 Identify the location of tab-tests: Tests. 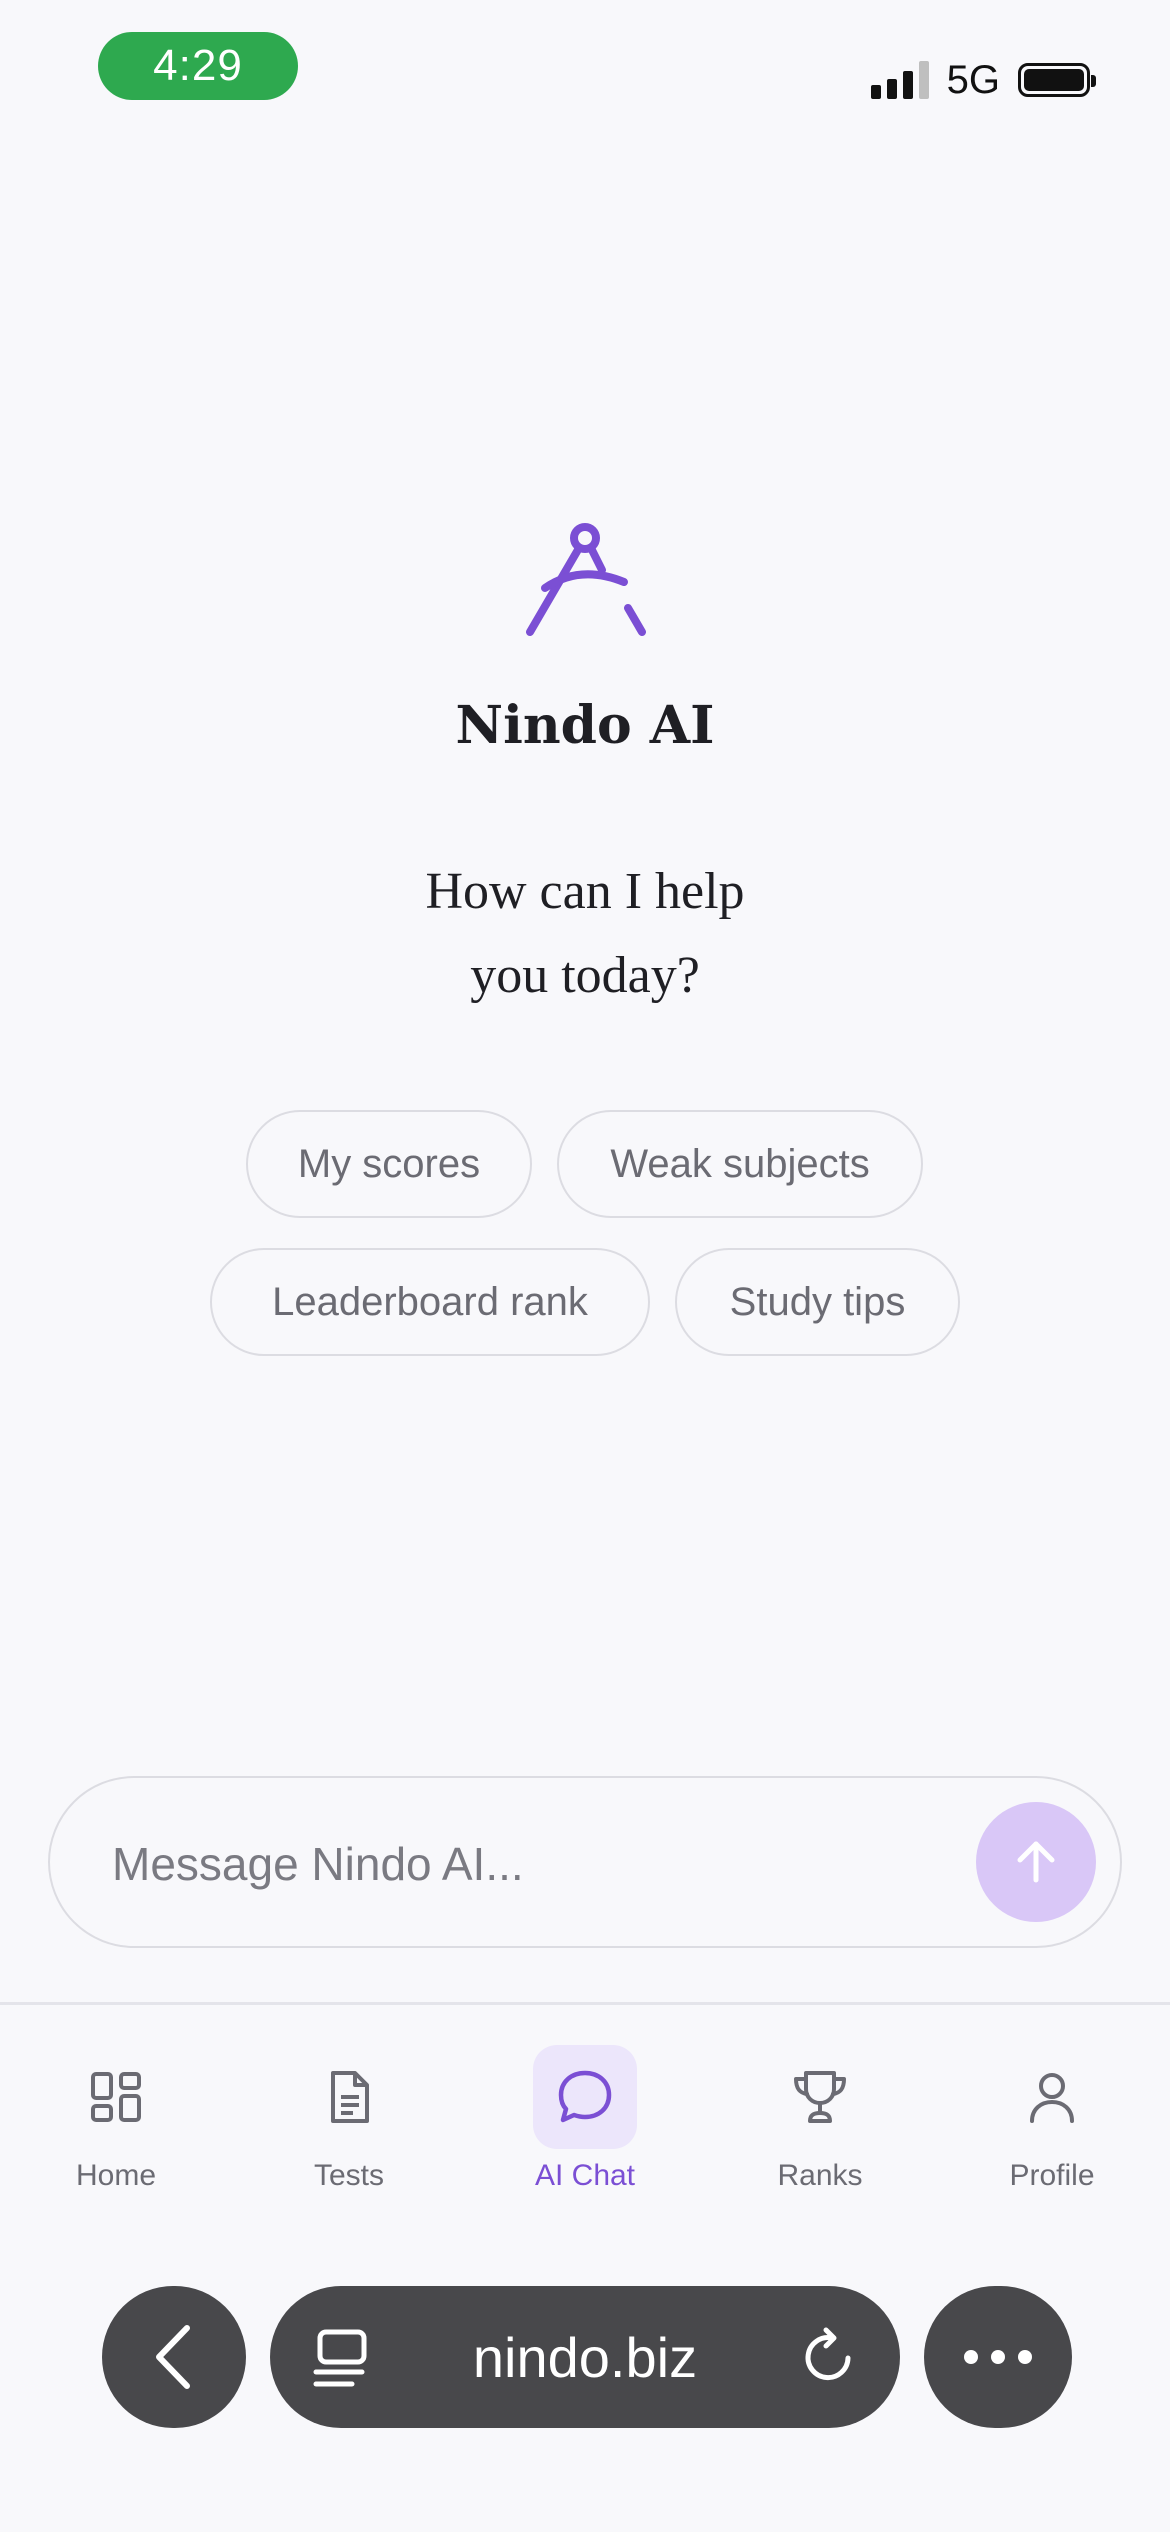
(349, 2119).